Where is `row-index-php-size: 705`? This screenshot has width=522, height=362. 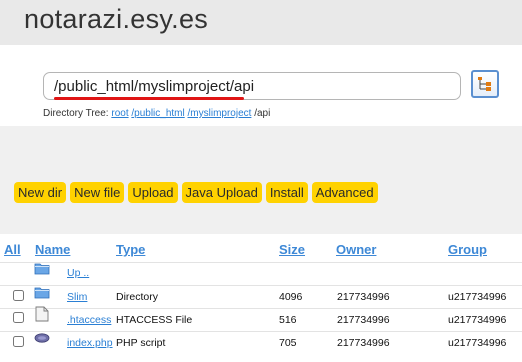 row-index-php-size: 705 is located at coordinates (288, 343).